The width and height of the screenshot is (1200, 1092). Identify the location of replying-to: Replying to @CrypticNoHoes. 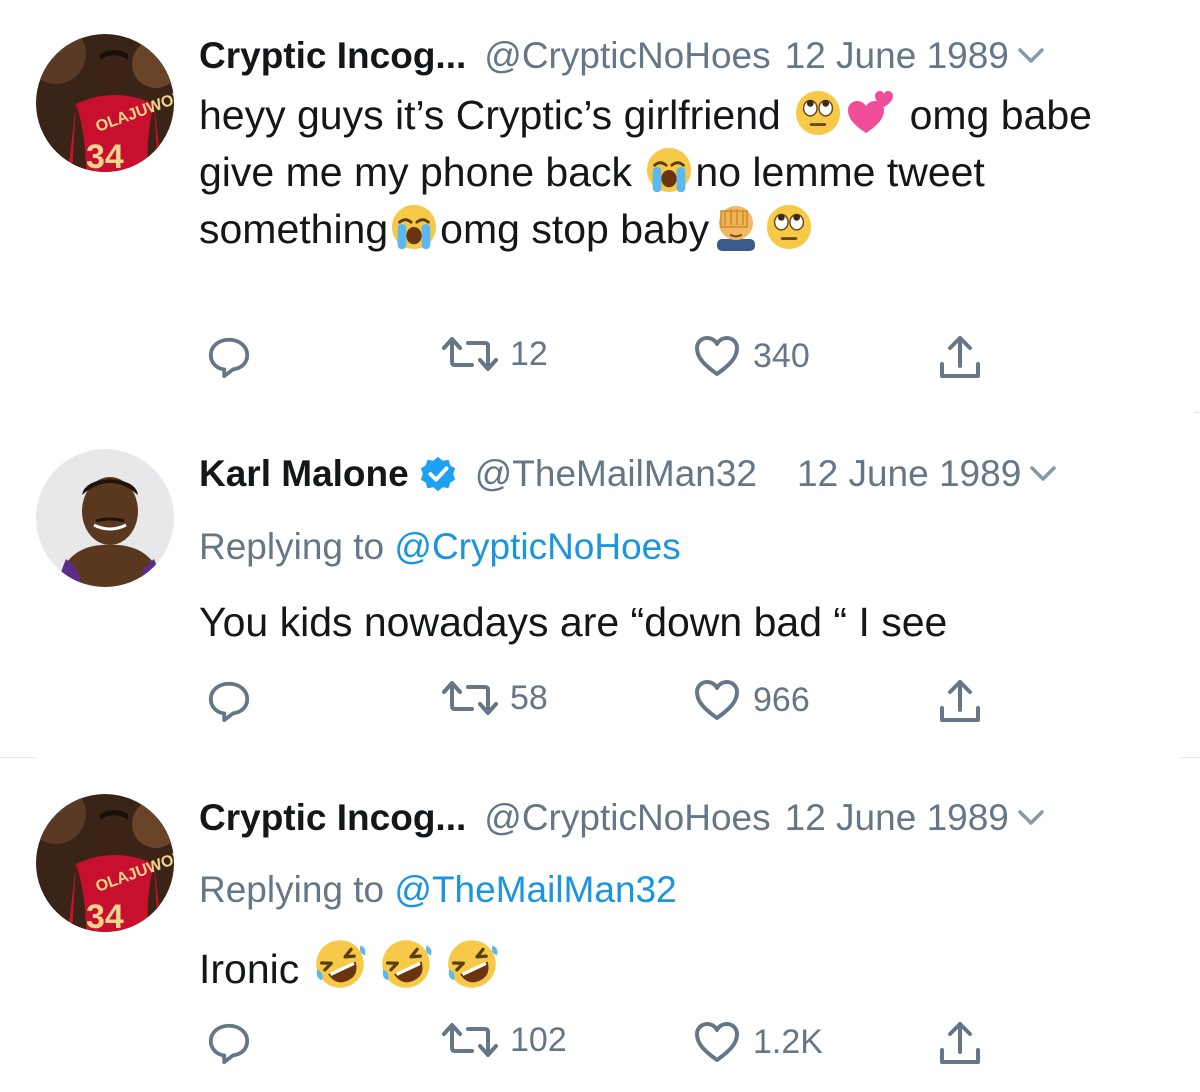
(440, 546).